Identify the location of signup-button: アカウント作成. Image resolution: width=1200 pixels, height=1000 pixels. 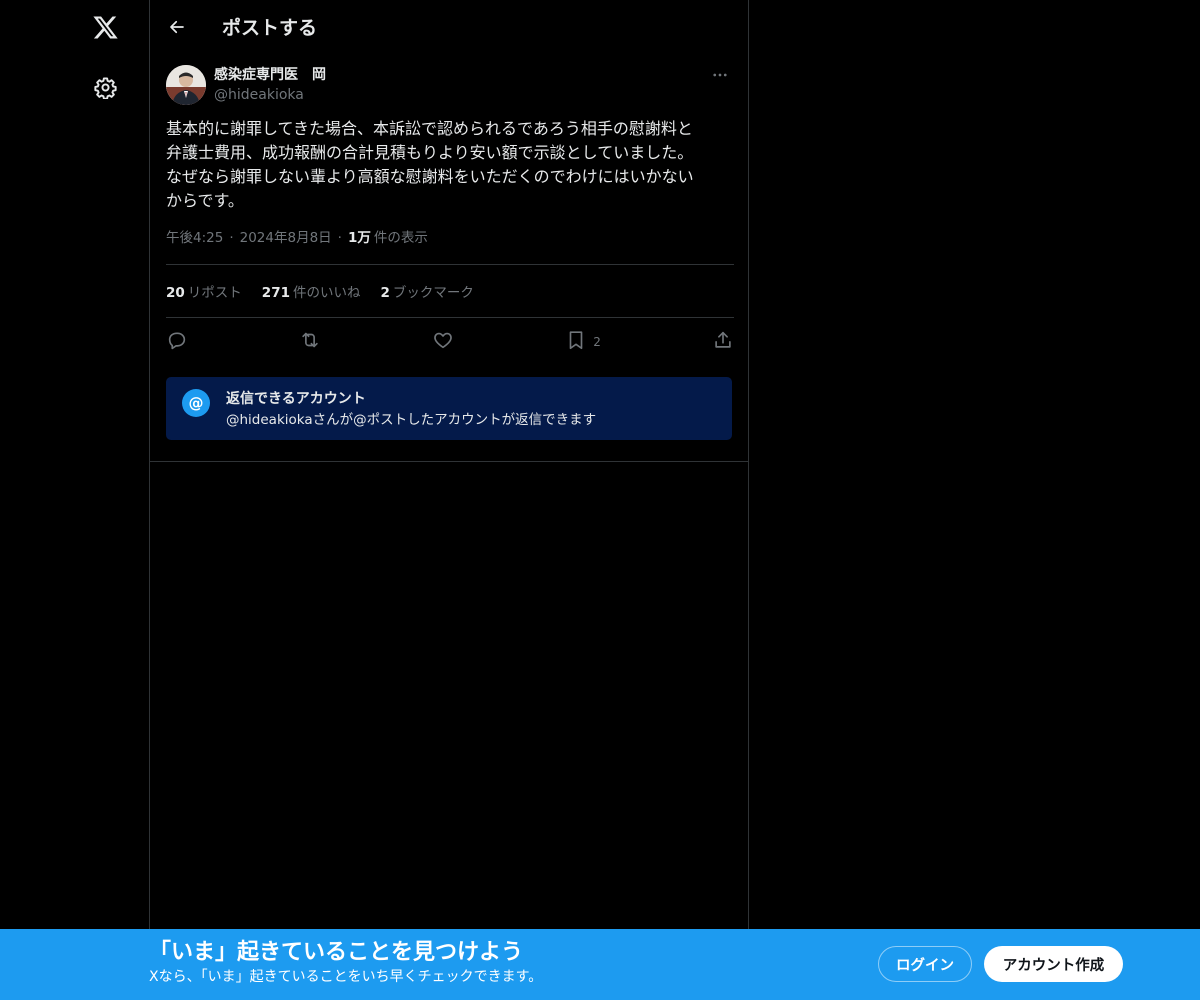
(1053, 964).